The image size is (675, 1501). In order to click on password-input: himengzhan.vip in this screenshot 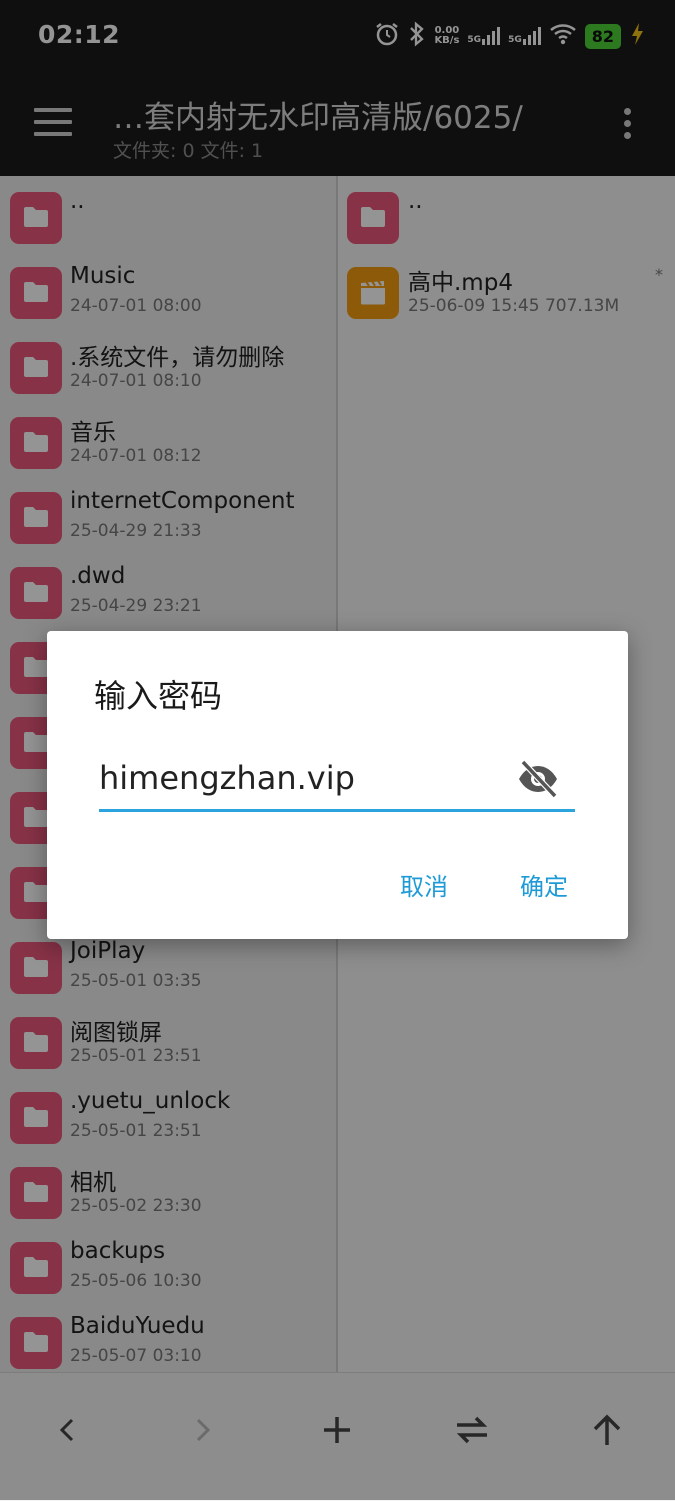, I will do `click(337, 783)`.